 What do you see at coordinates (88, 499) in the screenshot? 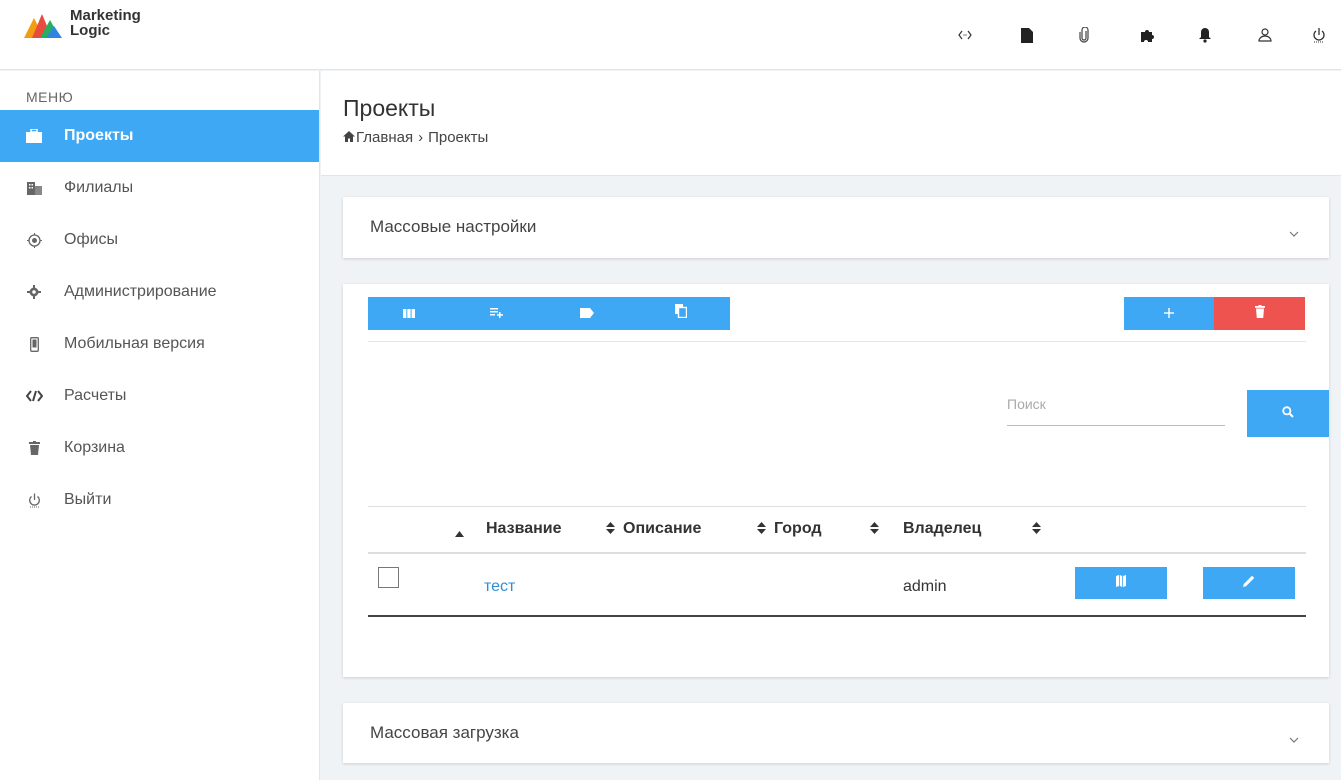
I see `sidebar-item-label: Выйти` at bounding box center [88, 499].